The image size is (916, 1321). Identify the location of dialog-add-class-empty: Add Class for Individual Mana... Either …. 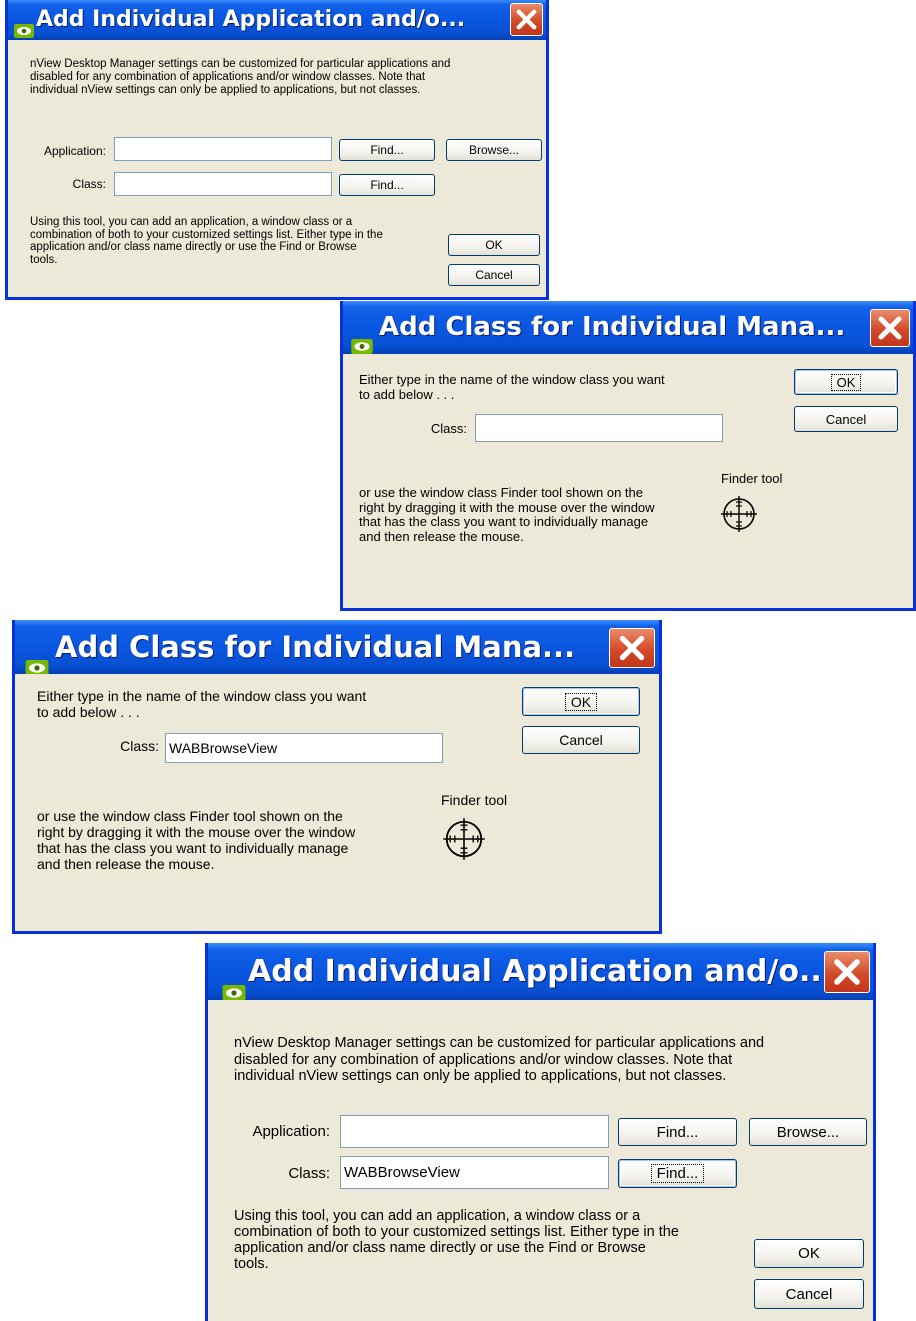
(628, 456).